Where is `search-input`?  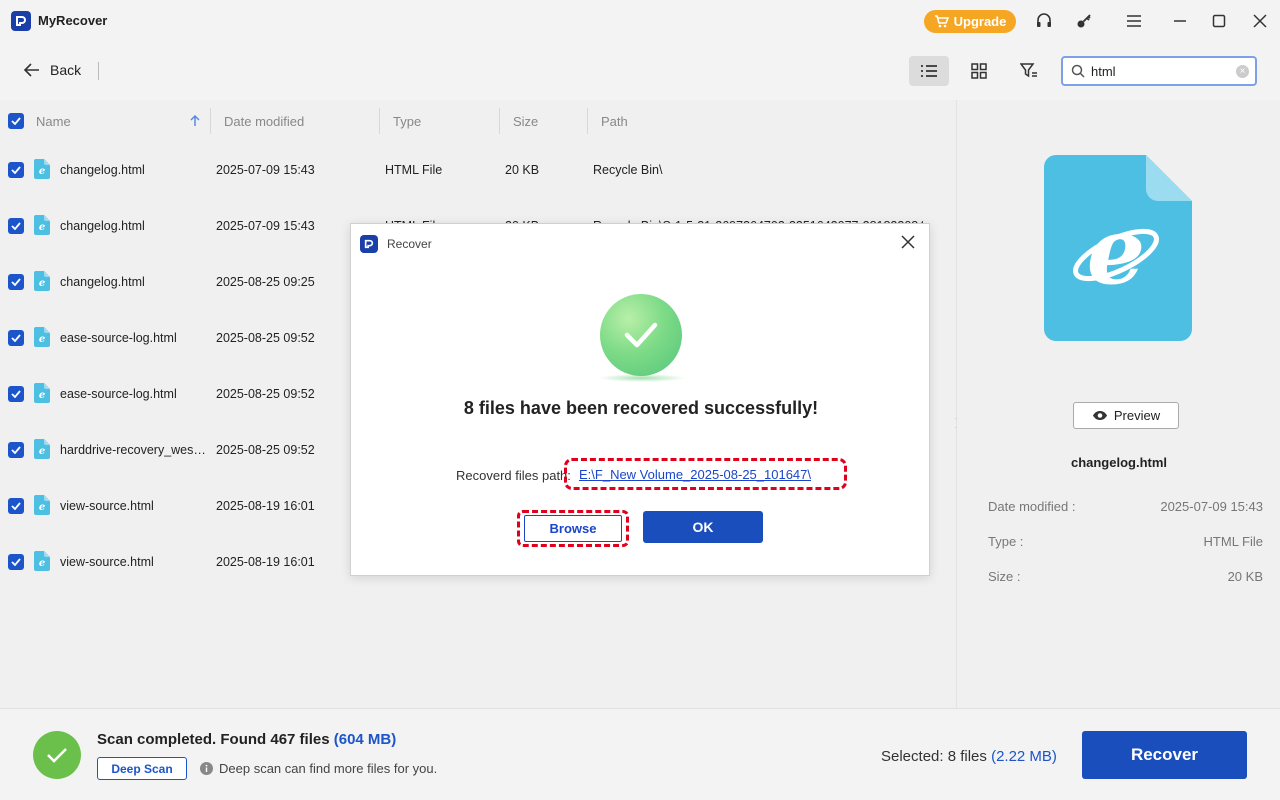 search-input is located at coordinates (1161, 71).